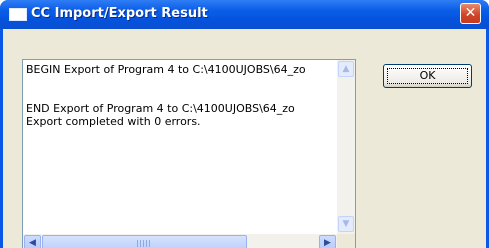 This screenshot has height=248, width=489. Describe the element at coordinates (346, 147) in the screenshot. I see `vertical-scrollbar: ▲ ▼` at that location.